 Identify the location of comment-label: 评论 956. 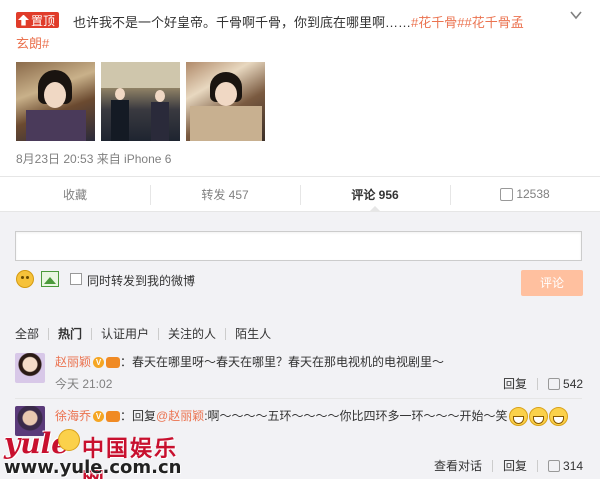
(375, 194).